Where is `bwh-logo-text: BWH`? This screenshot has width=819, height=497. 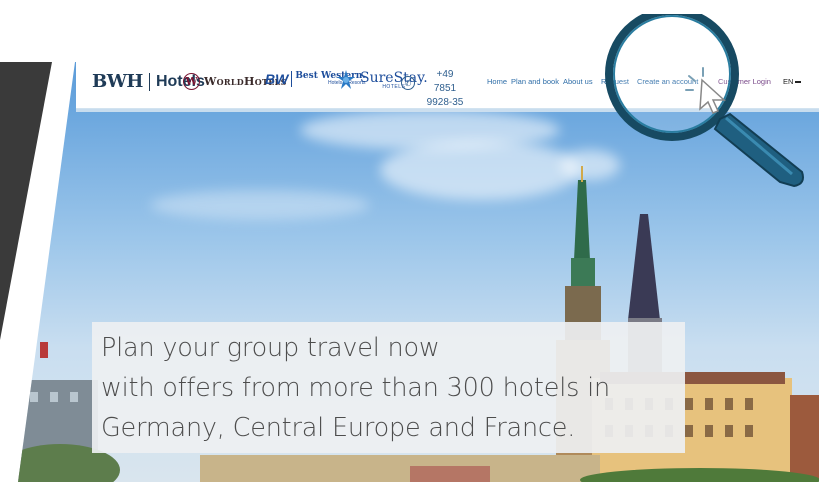
bwh-logo-text: BWH is located at coordinates (117, 81).